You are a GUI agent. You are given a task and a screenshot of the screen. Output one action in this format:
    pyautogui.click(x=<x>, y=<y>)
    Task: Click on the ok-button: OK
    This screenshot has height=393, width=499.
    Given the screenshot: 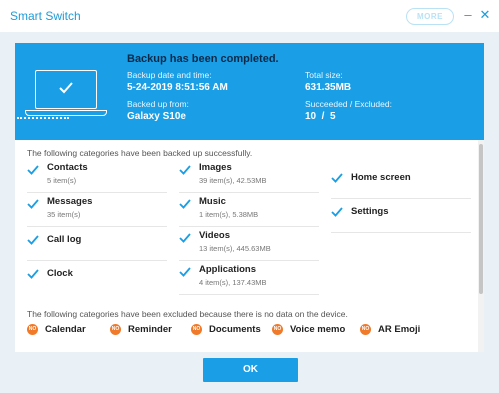 What is the action you would take?
    pyautogui.click(x=250, y=370)
    